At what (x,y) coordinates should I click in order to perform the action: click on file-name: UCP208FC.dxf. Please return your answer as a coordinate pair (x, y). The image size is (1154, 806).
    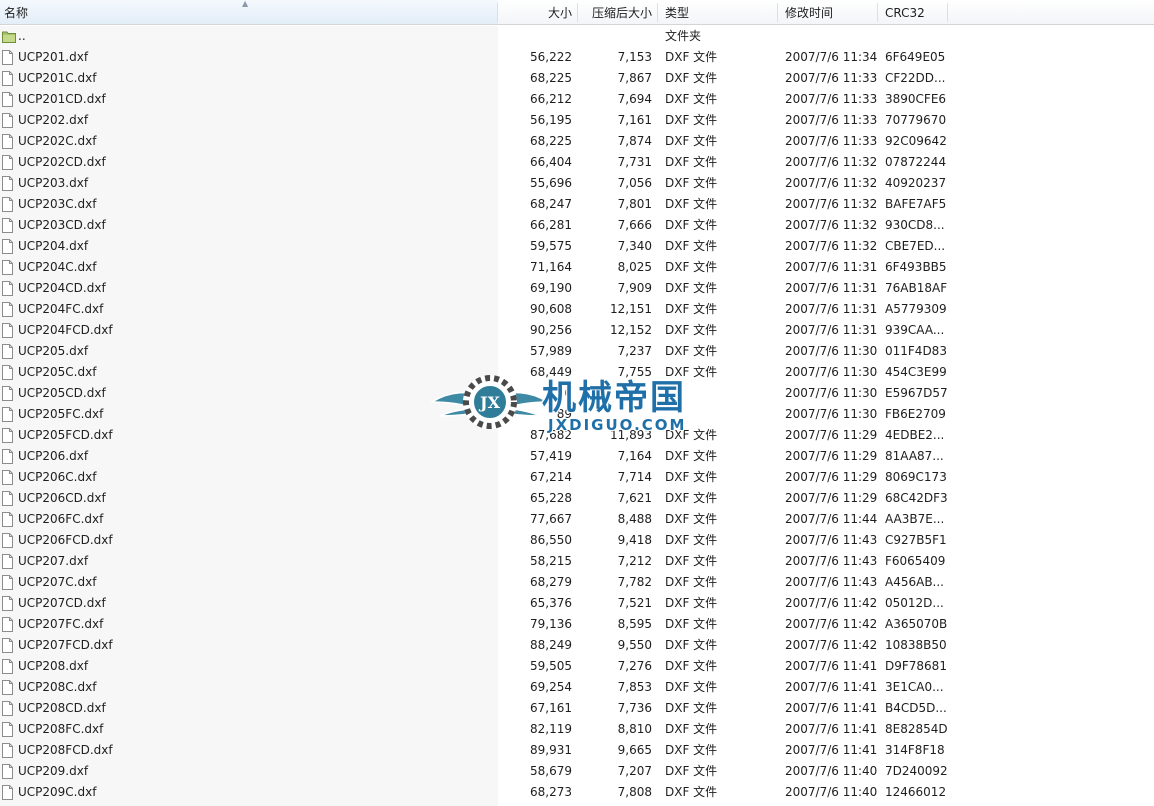
    Looking at the image, I should click on (61, 729).